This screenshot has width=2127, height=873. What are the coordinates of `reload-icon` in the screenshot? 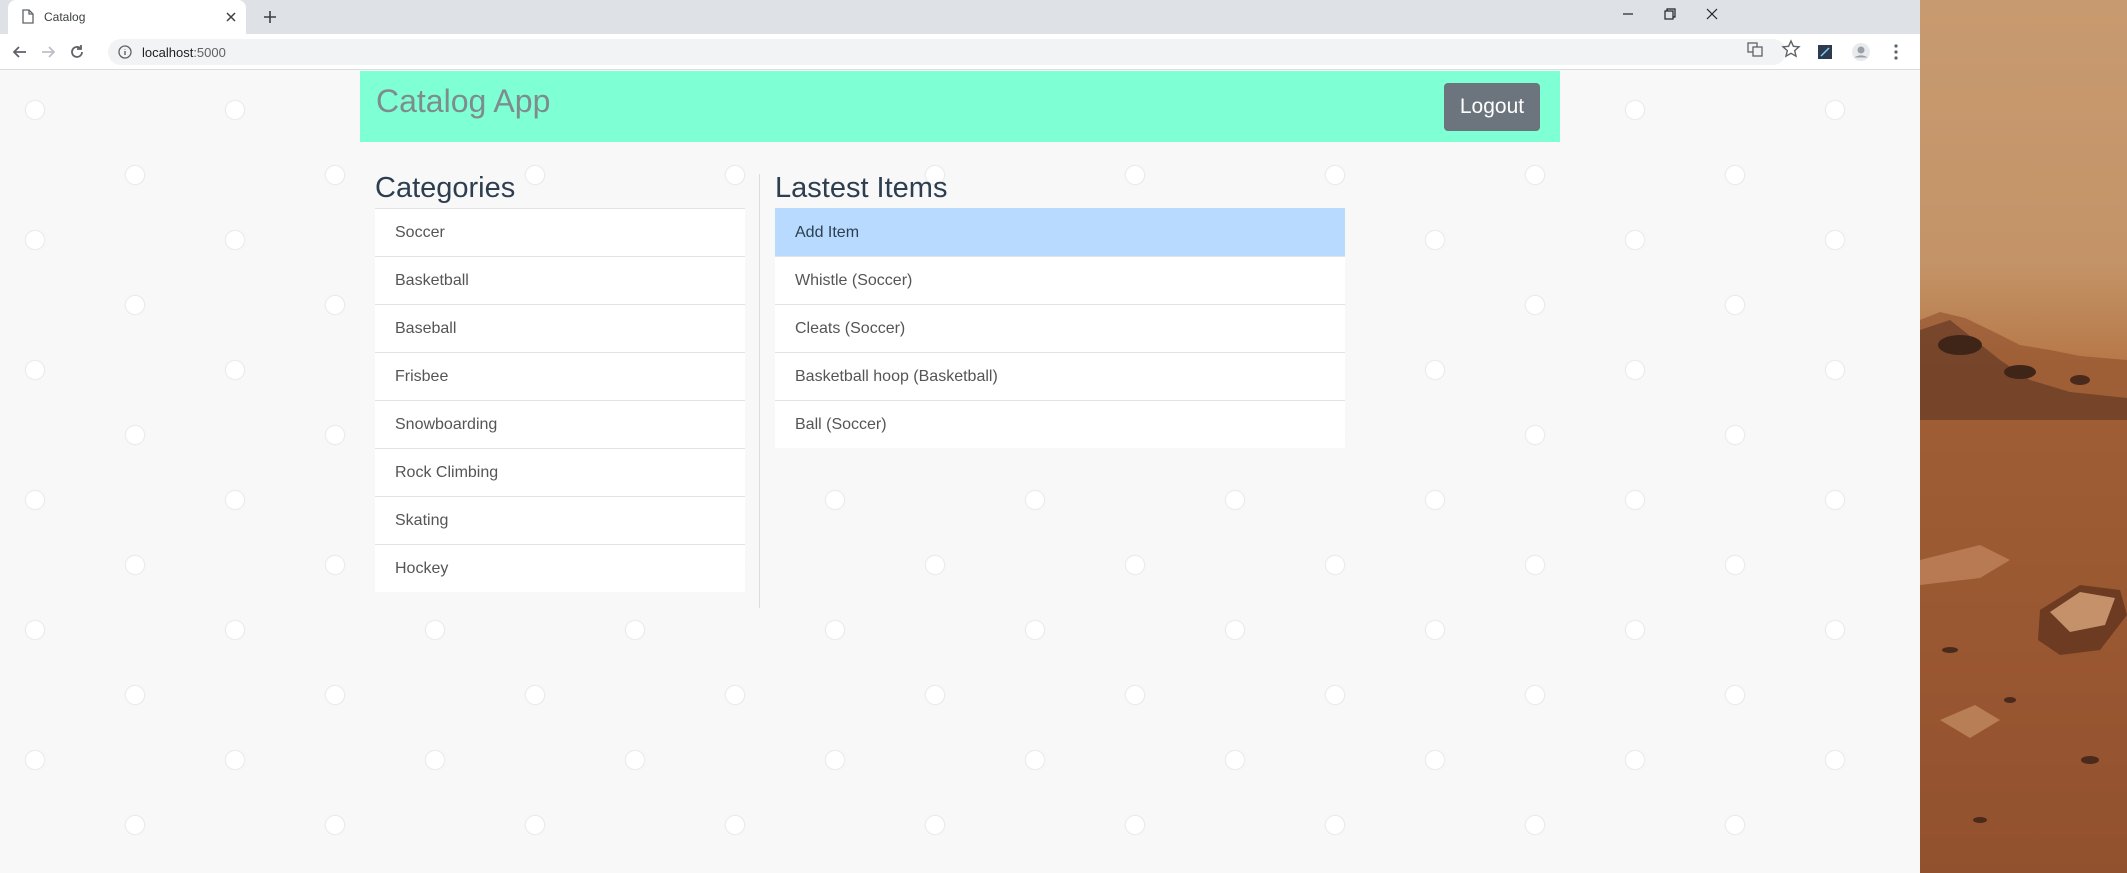 It's located at (77, 52).